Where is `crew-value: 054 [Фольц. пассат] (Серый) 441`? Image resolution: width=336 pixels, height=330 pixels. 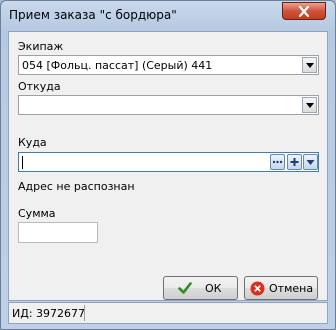
crew-value: 054 [Фольц. пассат] (Серый) 441 is located at coordinates (117, 65).